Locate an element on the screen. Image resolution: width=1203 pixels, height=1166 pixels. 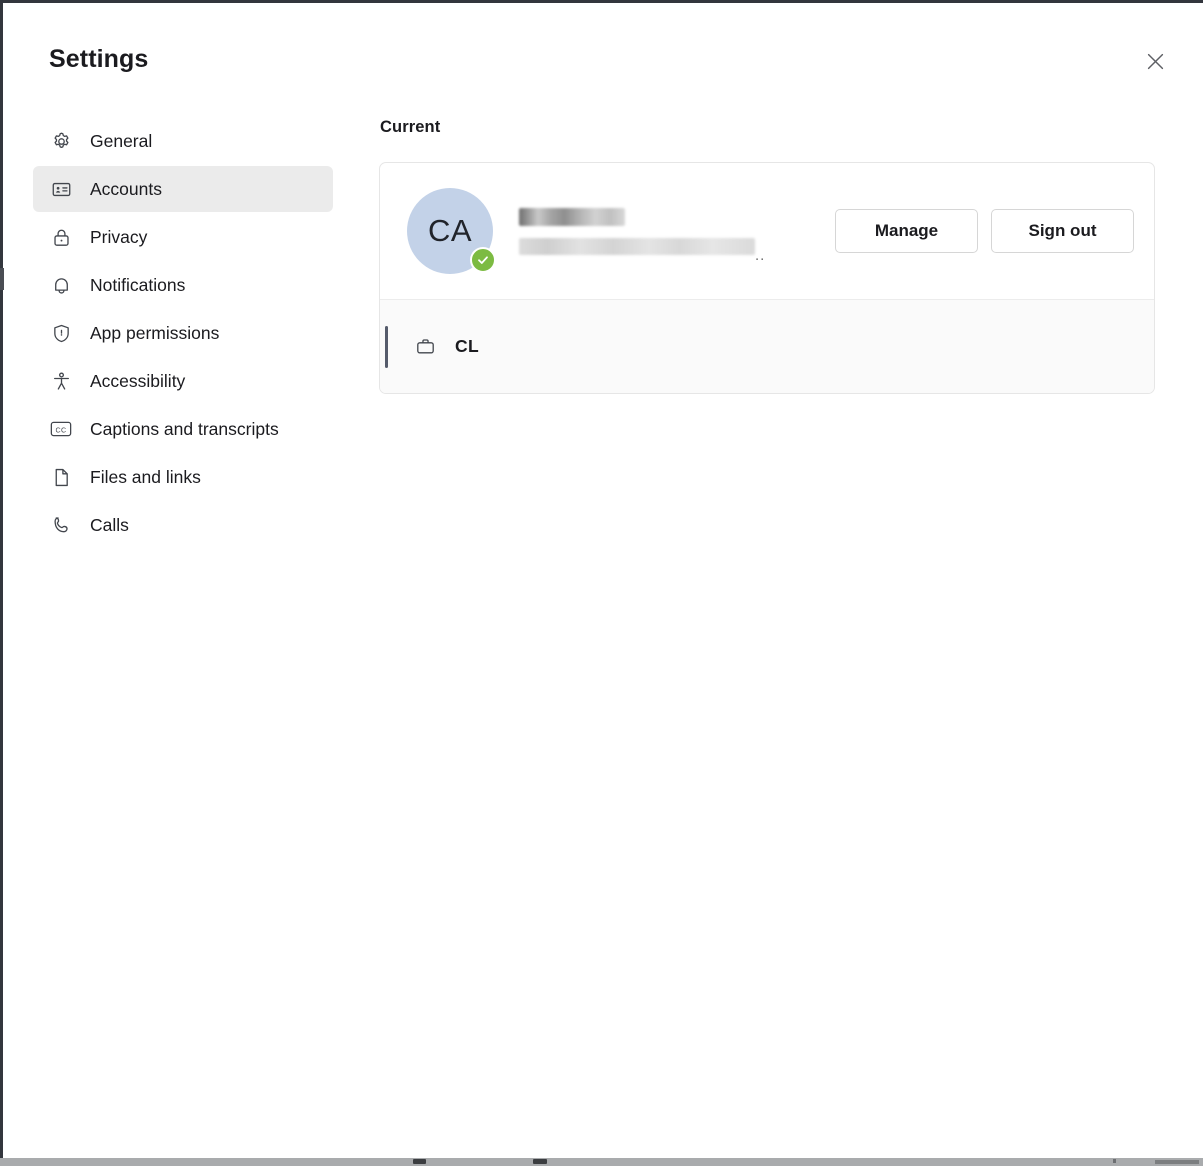
page-title: Settings is located at coordinates (99, 59).